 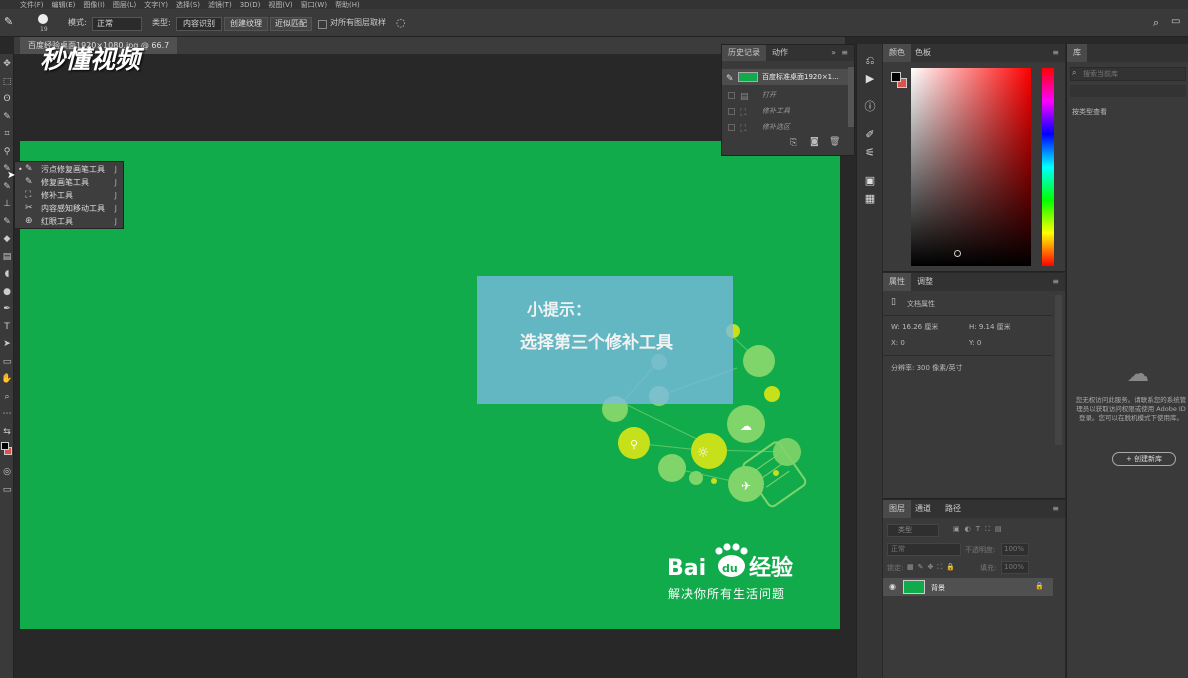 I want to click on menu-item: 编辑(E), so click(x=64, y=5).